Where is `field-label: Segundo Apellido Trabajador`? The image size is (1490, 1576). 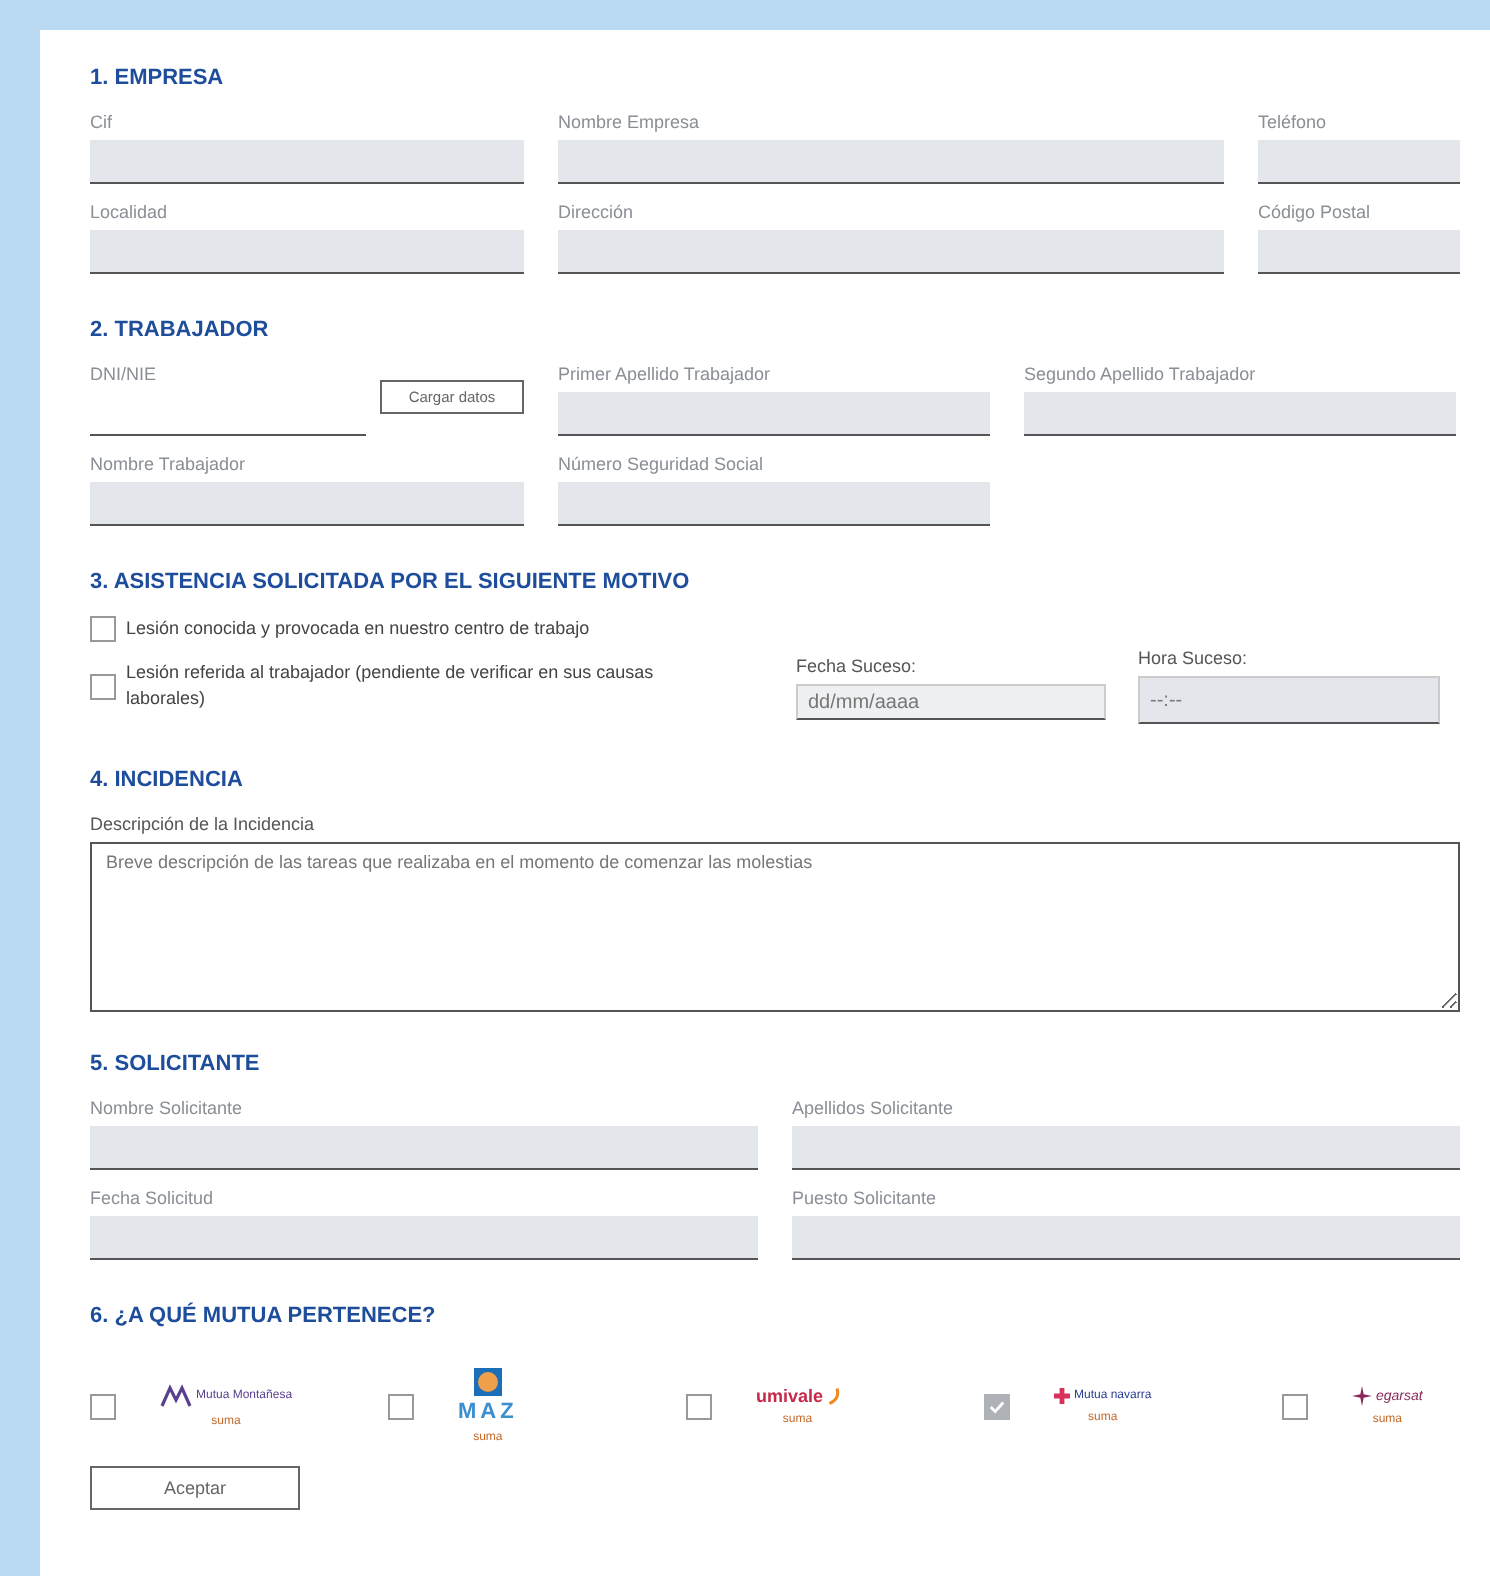
field-label: Segundo Apellido Trabajador is located at coordinates (1140, 374).